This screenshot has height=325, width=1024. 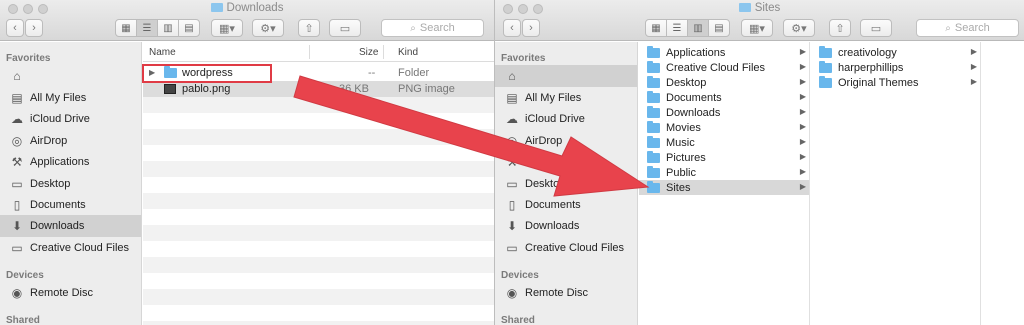 I want to click on column-header-name: Name, so click(x=162, y=52).